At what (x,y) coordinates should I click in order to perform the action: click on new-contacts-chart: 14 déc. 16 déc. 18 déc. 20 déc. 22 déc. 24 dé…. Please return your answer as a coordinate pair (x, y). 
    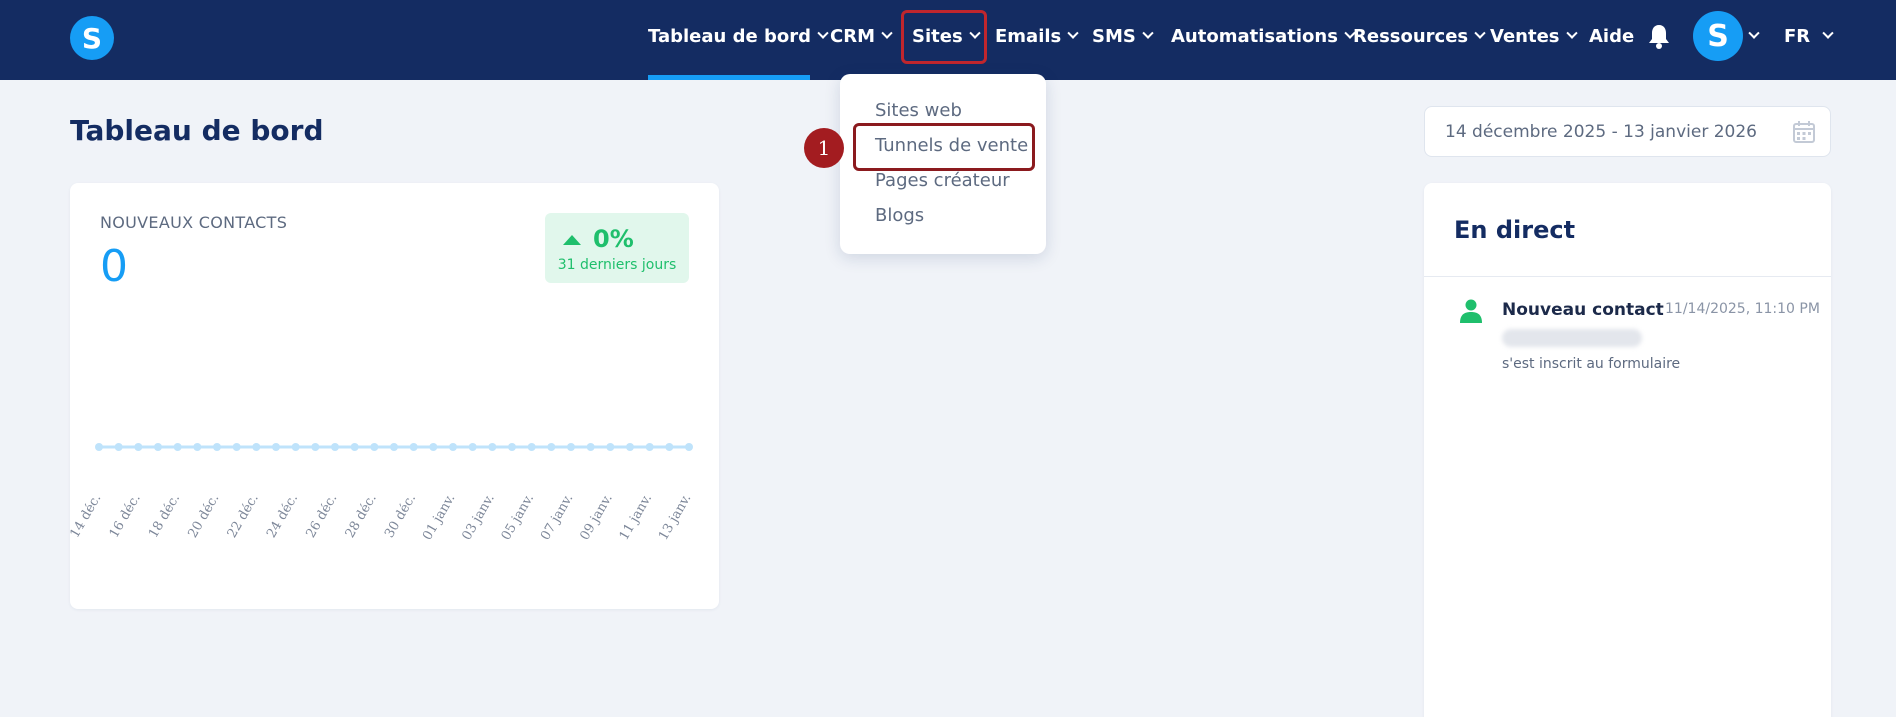
    Looking at the image, I should click on (382, 493).